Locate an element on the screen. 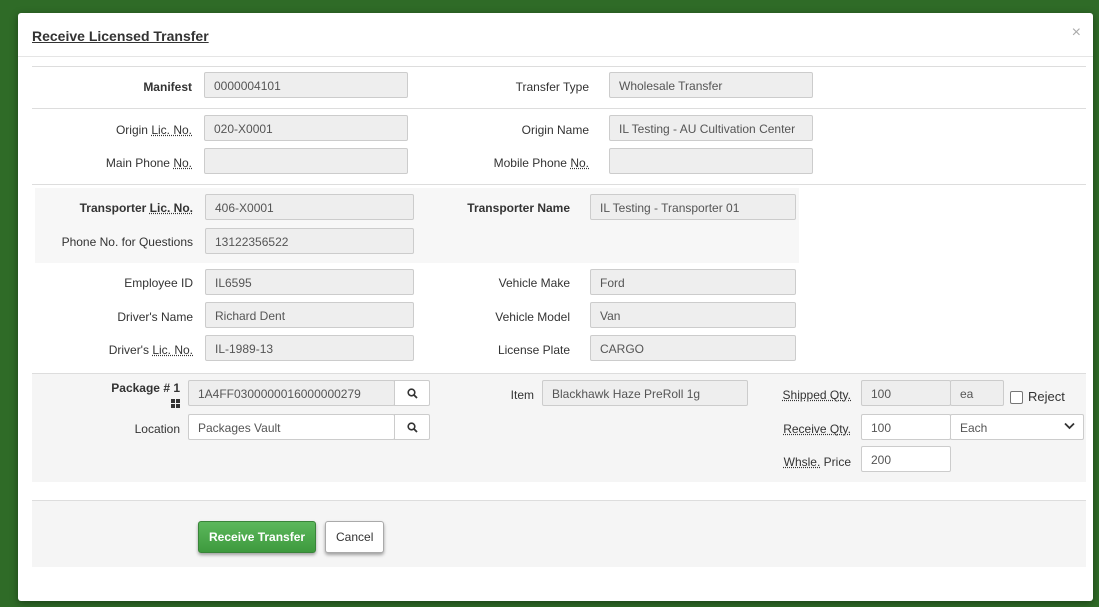  package-field: 1A4FF0300000016000000279 is located at coordinates (291, 393).